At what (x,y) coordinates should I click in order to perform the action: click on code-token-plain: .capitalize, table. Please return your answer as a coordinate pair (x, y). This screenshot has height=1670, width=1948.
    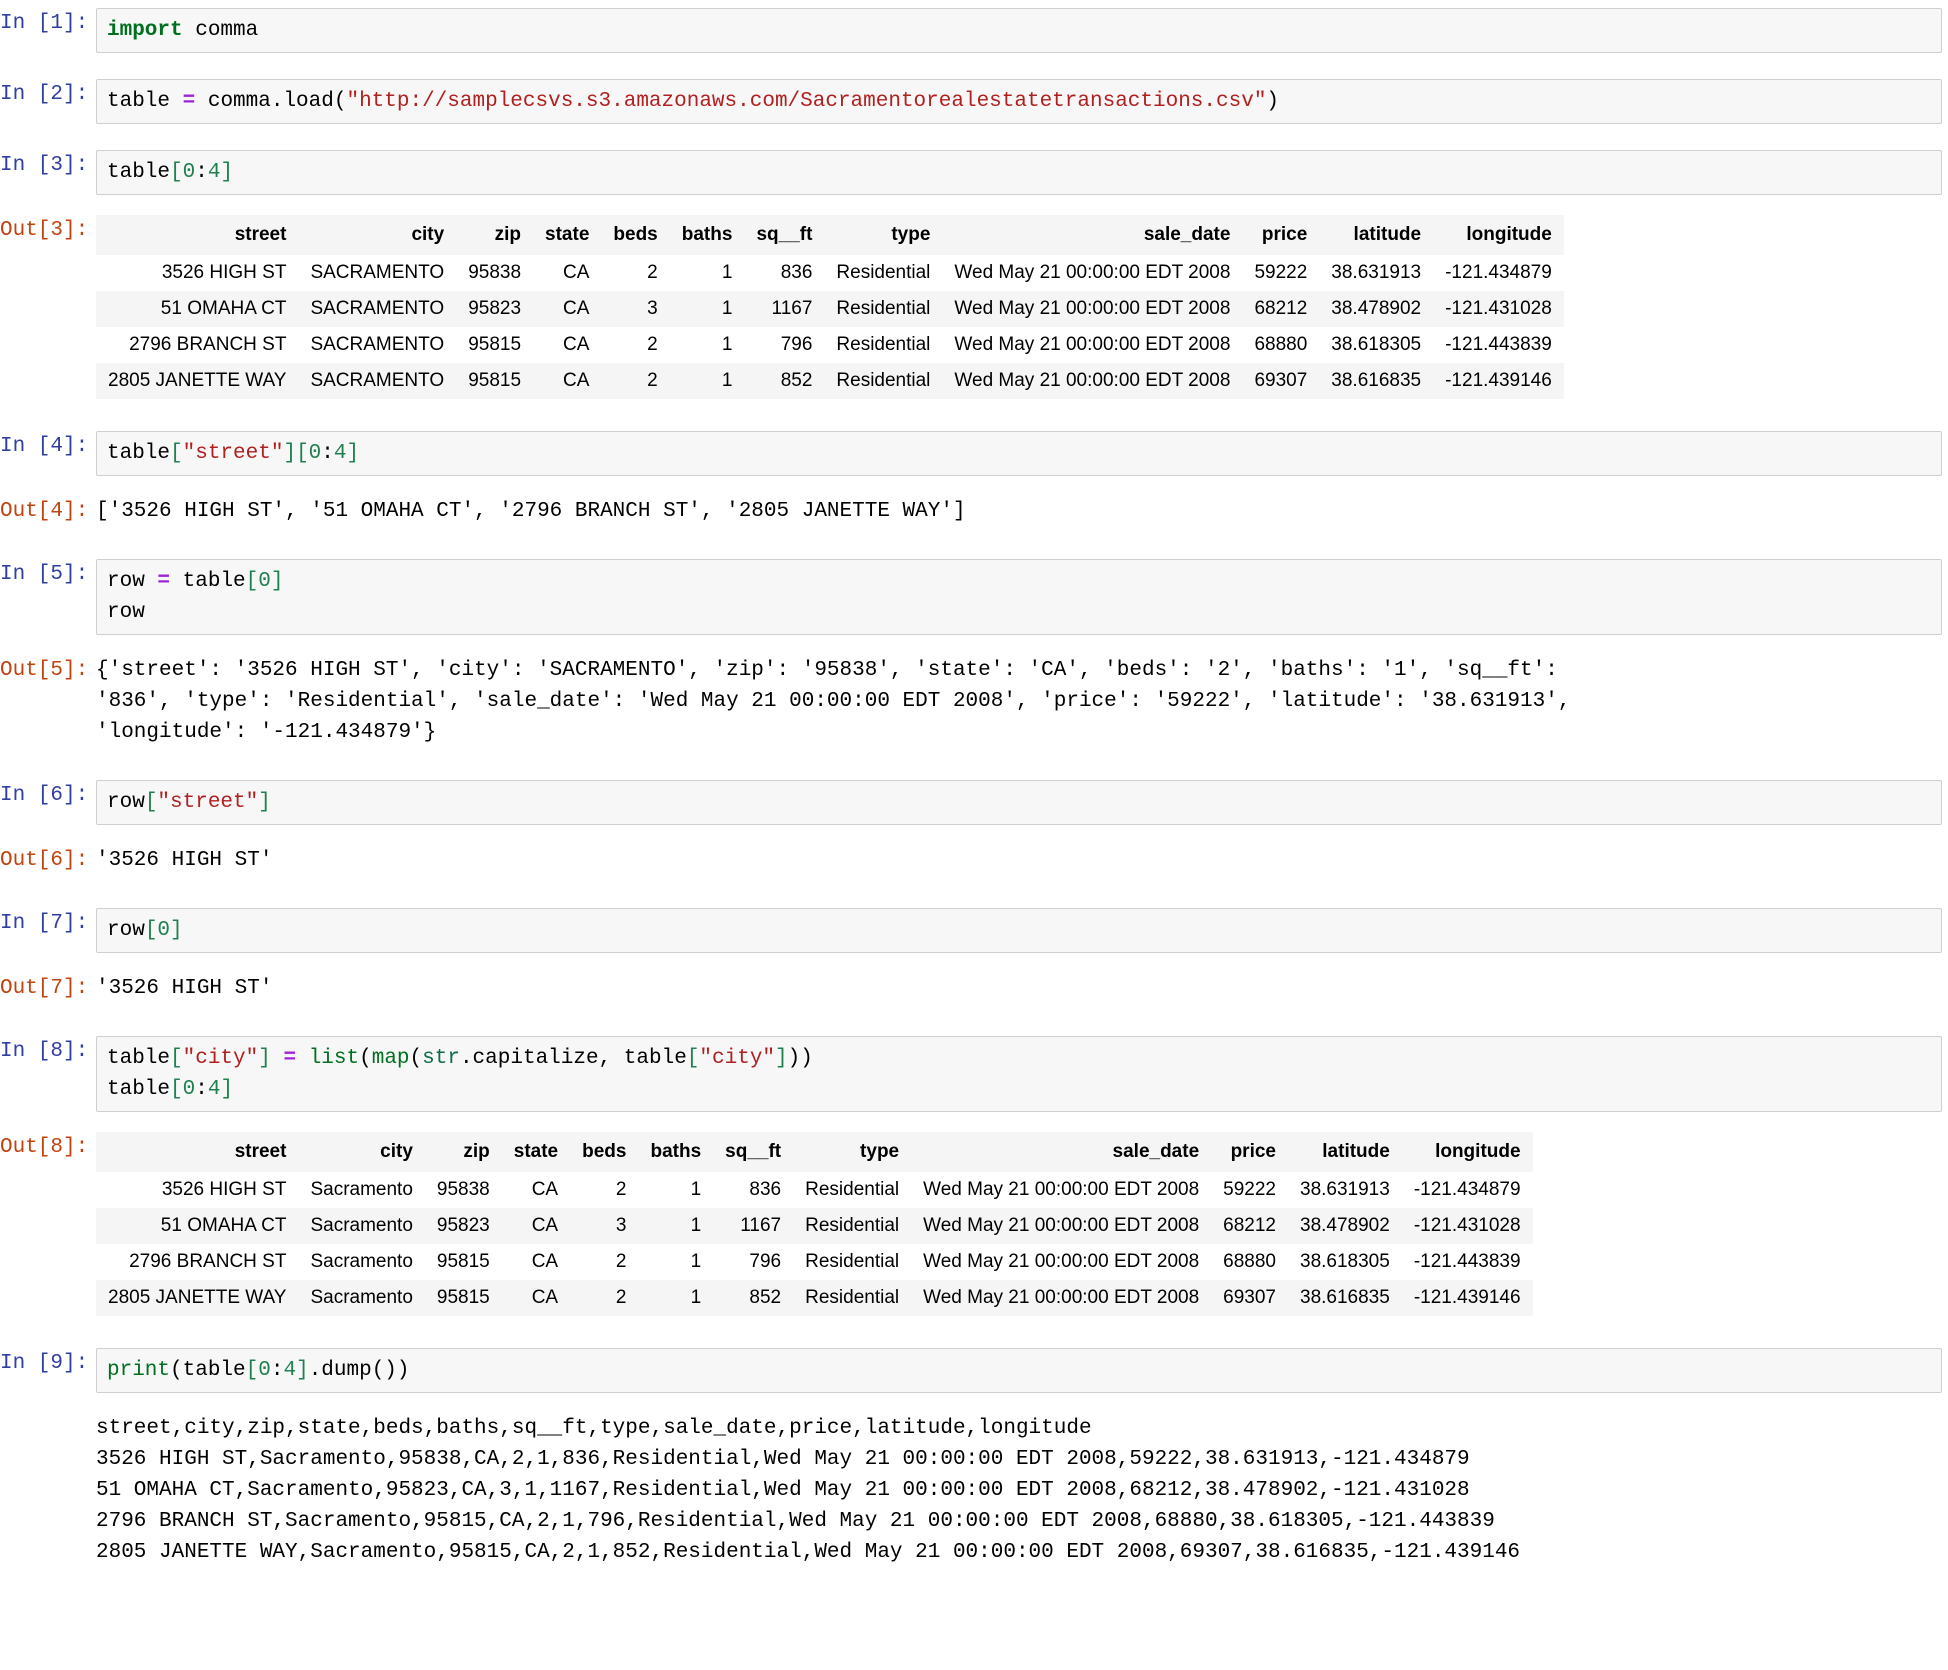
    Looking at the image, I should click on (573, 1058).